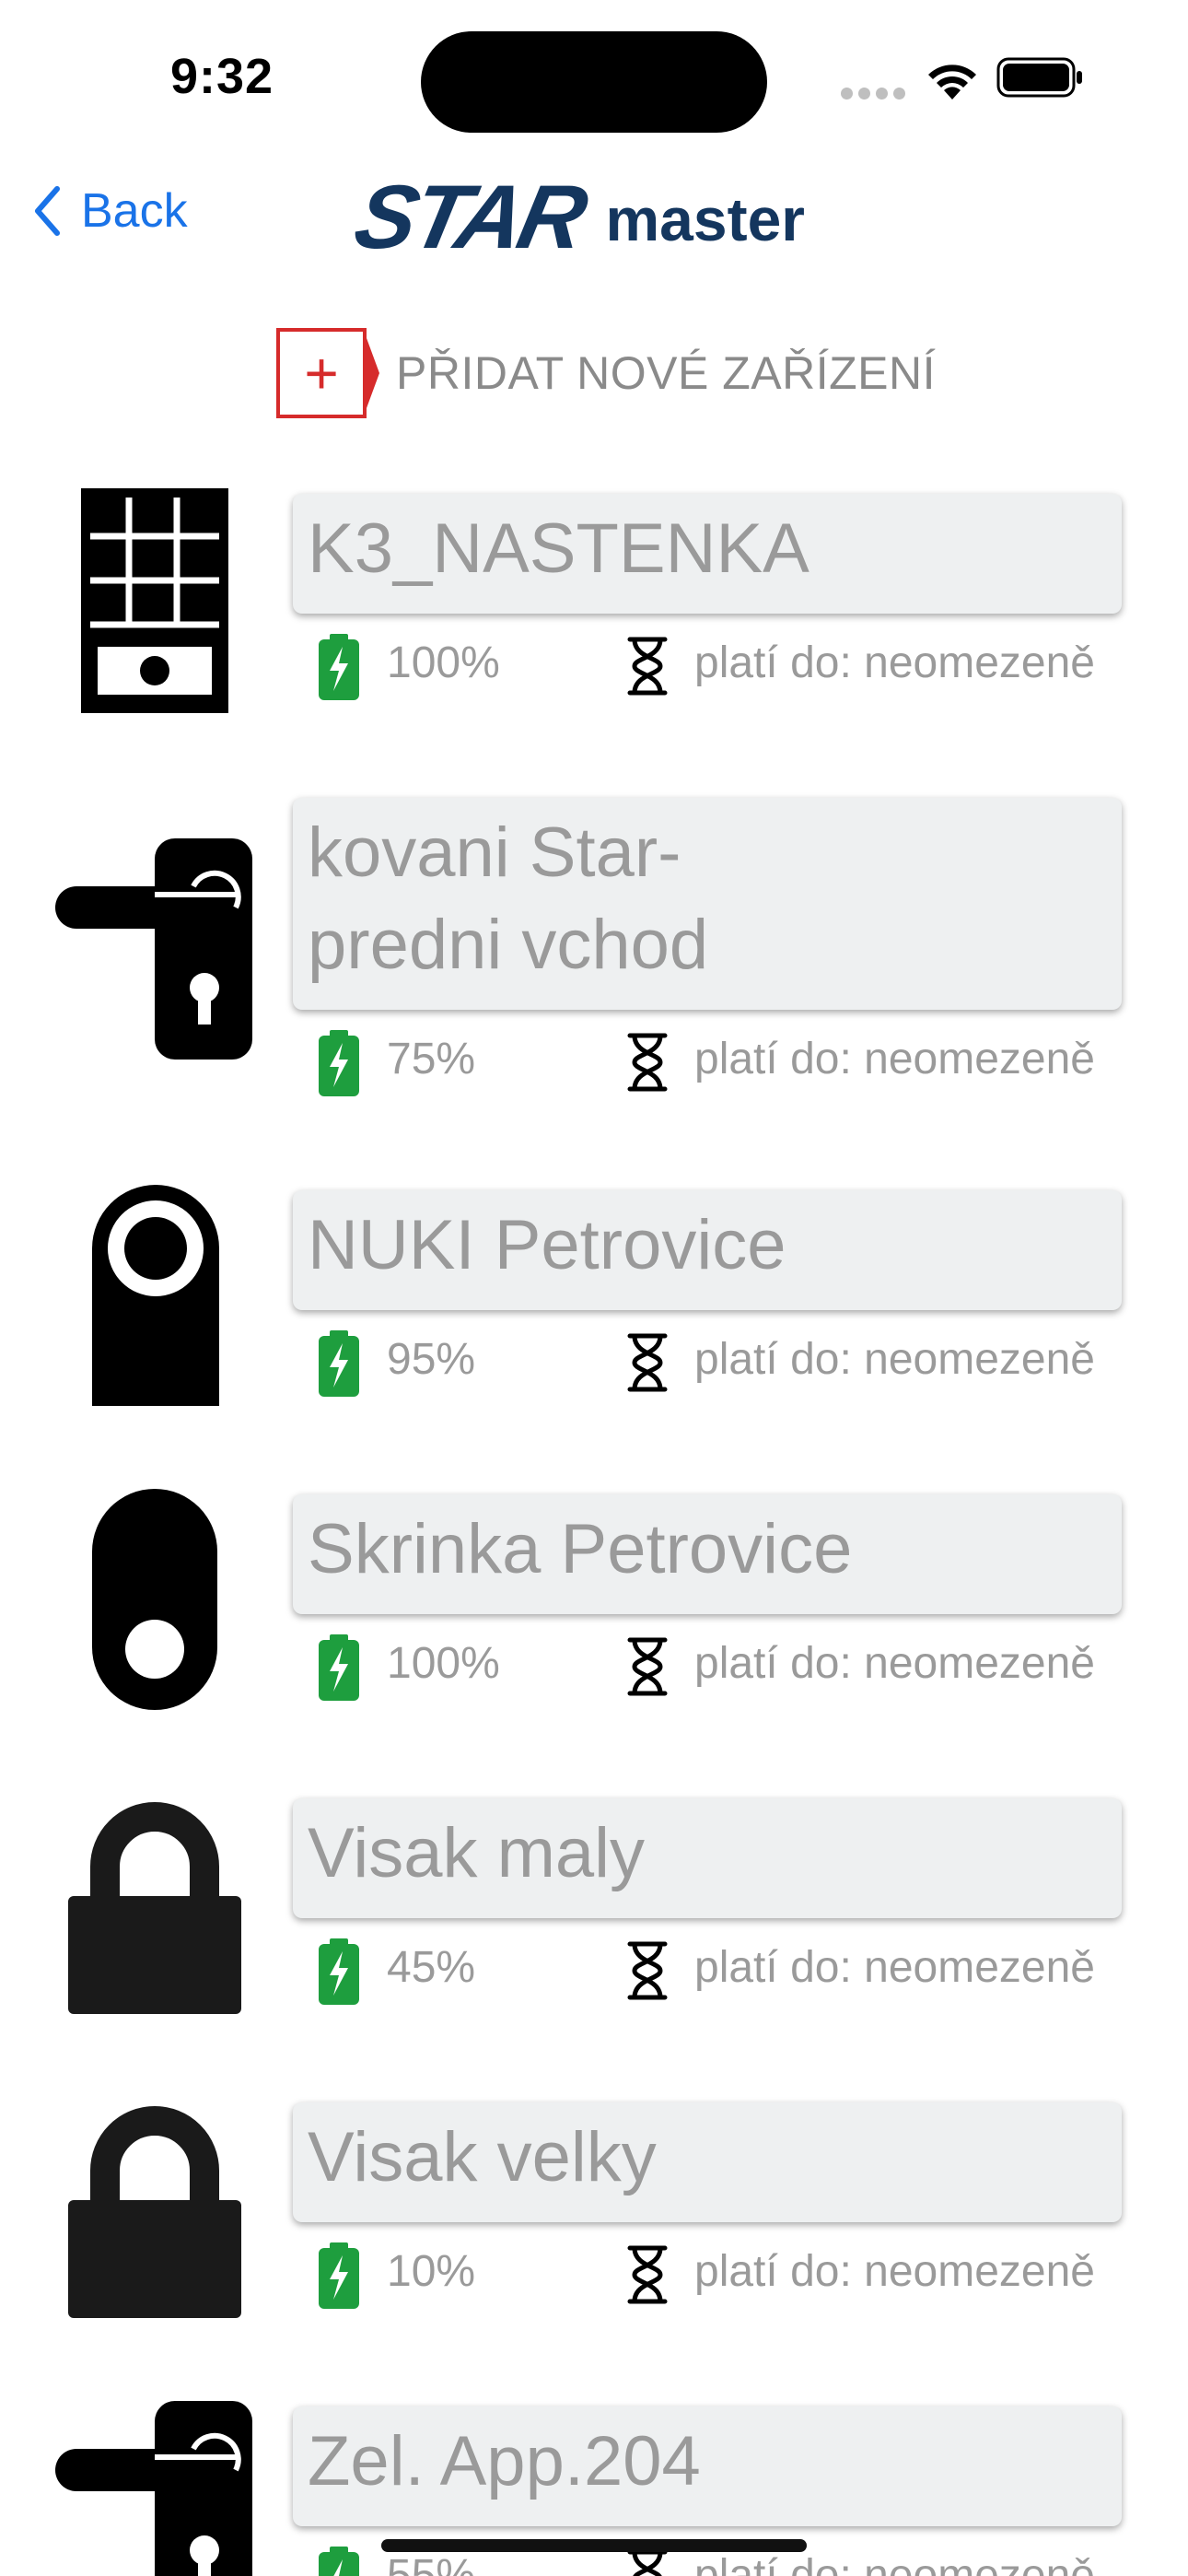 The image size is (1188, 2576). I want to click on device-name-field: Visak maly, so click(707, 1858).